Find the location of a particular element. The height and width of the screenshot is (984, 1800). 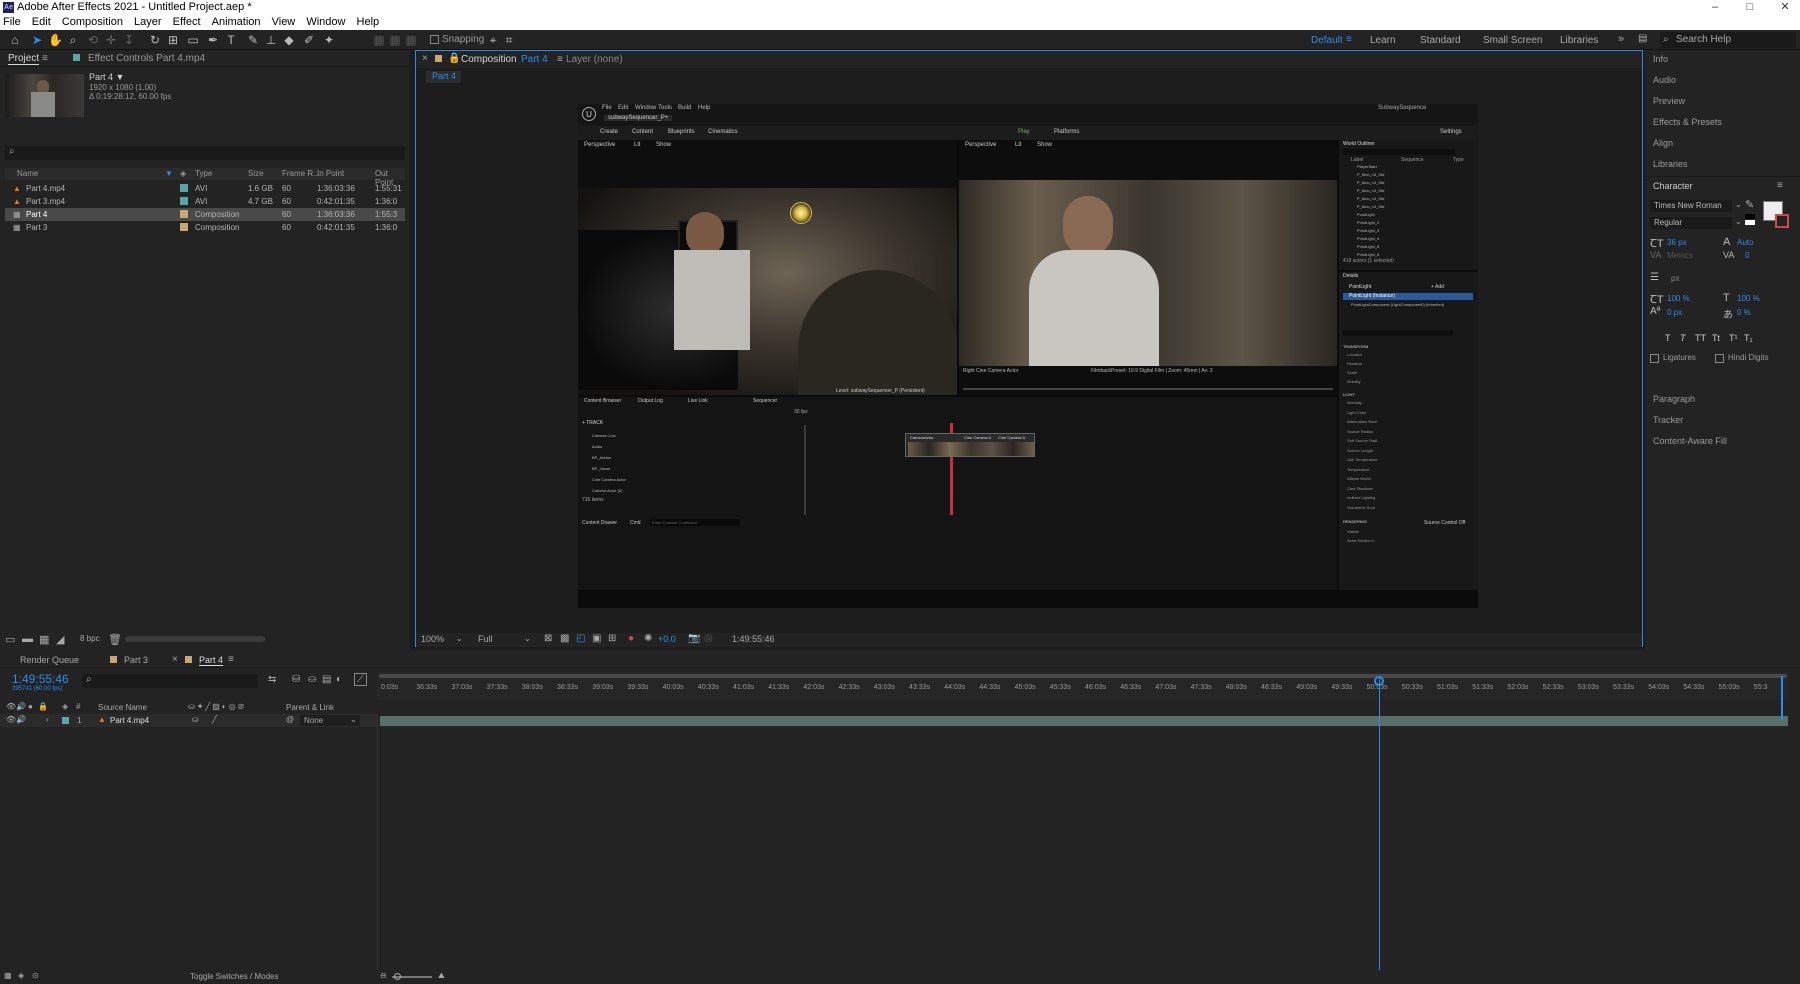

in-out-toggle-icon: ⊙ is located at coordinates (35, 975).